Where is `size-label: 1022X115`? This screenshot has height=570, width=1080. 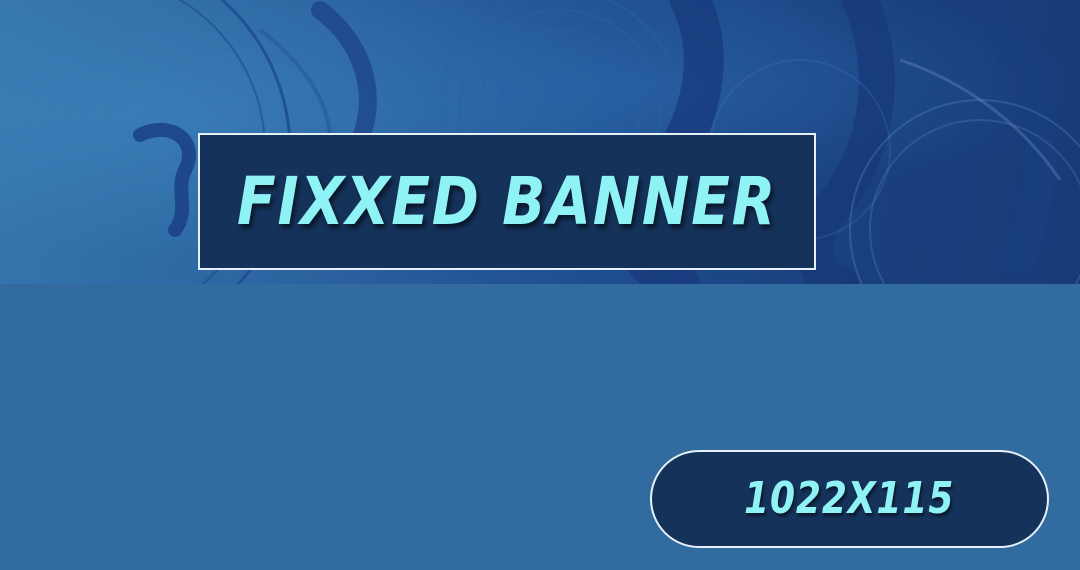 size-label: 1022X115 is located at coordinates (849, 498).